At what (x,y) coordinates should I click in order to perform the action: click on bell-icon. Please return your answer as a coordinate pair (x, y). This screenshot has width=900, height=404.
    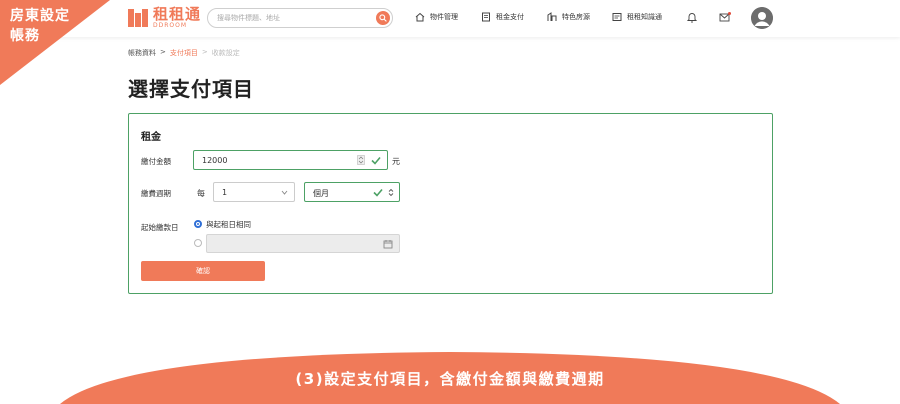
    Looking at the image, I should click on (692, 17).